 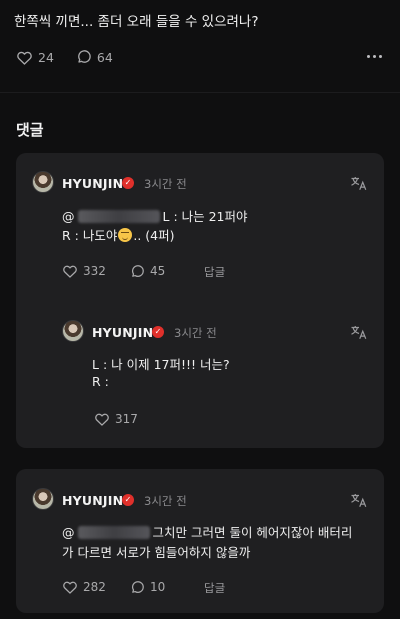 What do you see at coordinates (30, 130) in the screenshot?
I see `comments-section-title: 댓글` at bounding box center [30, 130].